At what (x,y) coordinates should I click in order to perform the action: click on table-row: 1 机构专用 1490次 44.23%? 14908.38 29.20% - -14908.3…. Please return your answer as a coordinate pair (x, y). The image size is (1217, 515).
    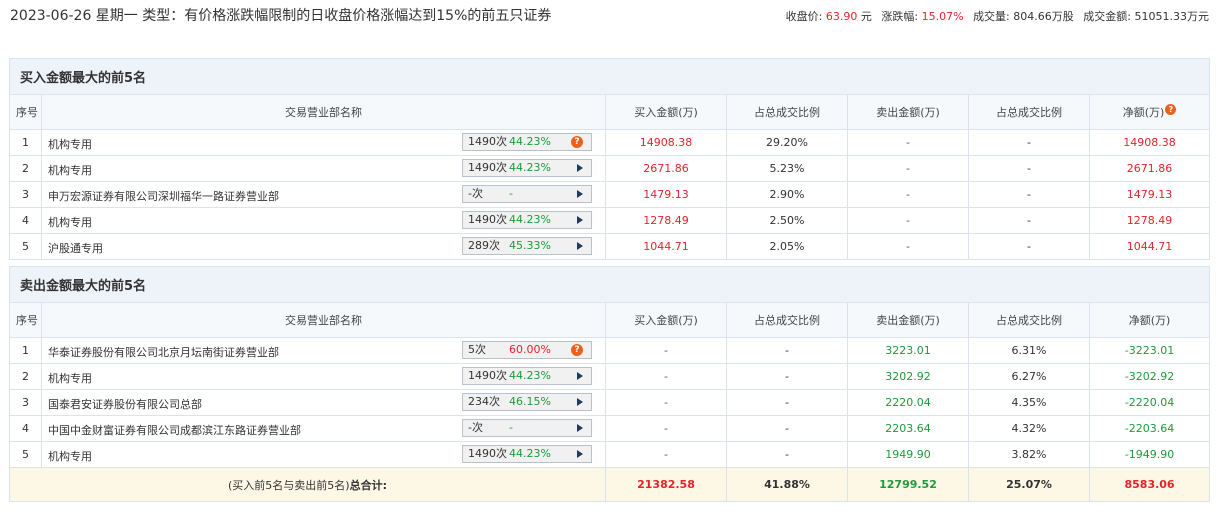
    Looking at the image, I should click on (610, 142).